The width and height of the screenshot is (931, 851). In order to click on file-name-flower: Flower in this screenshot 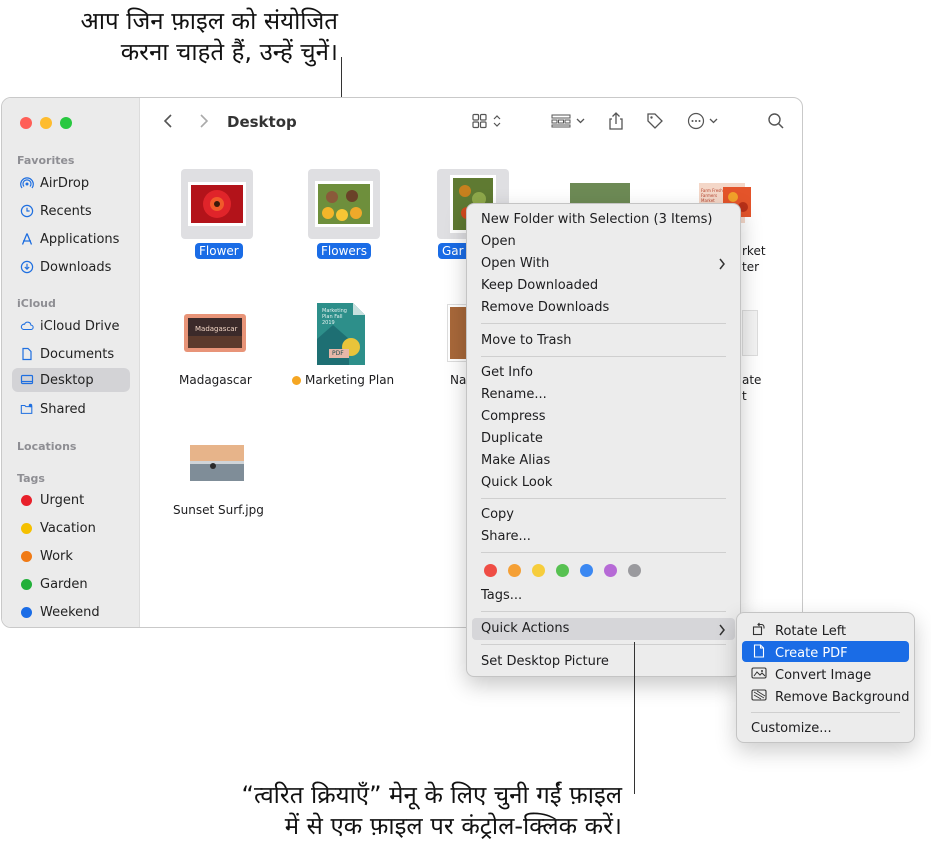, I will do `click(219, 251)`.